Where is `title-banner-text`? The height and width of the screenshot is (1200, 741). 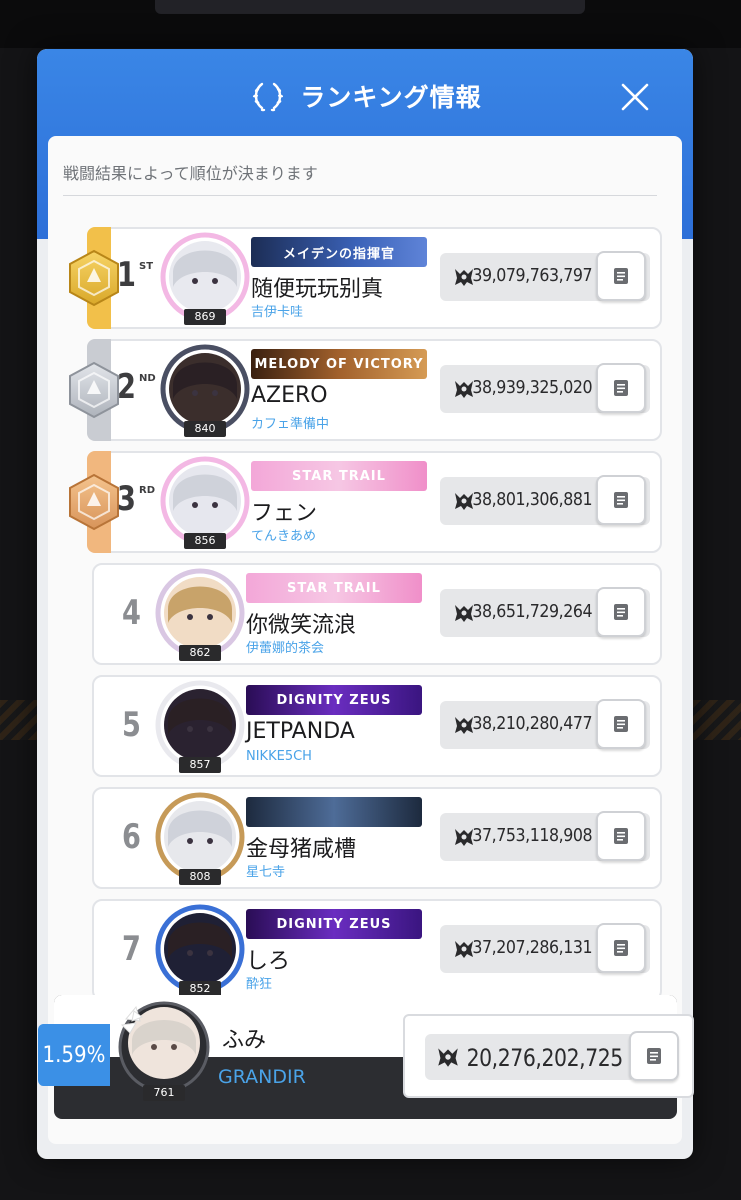 title-banner-text is located at coordinates (334, 812).